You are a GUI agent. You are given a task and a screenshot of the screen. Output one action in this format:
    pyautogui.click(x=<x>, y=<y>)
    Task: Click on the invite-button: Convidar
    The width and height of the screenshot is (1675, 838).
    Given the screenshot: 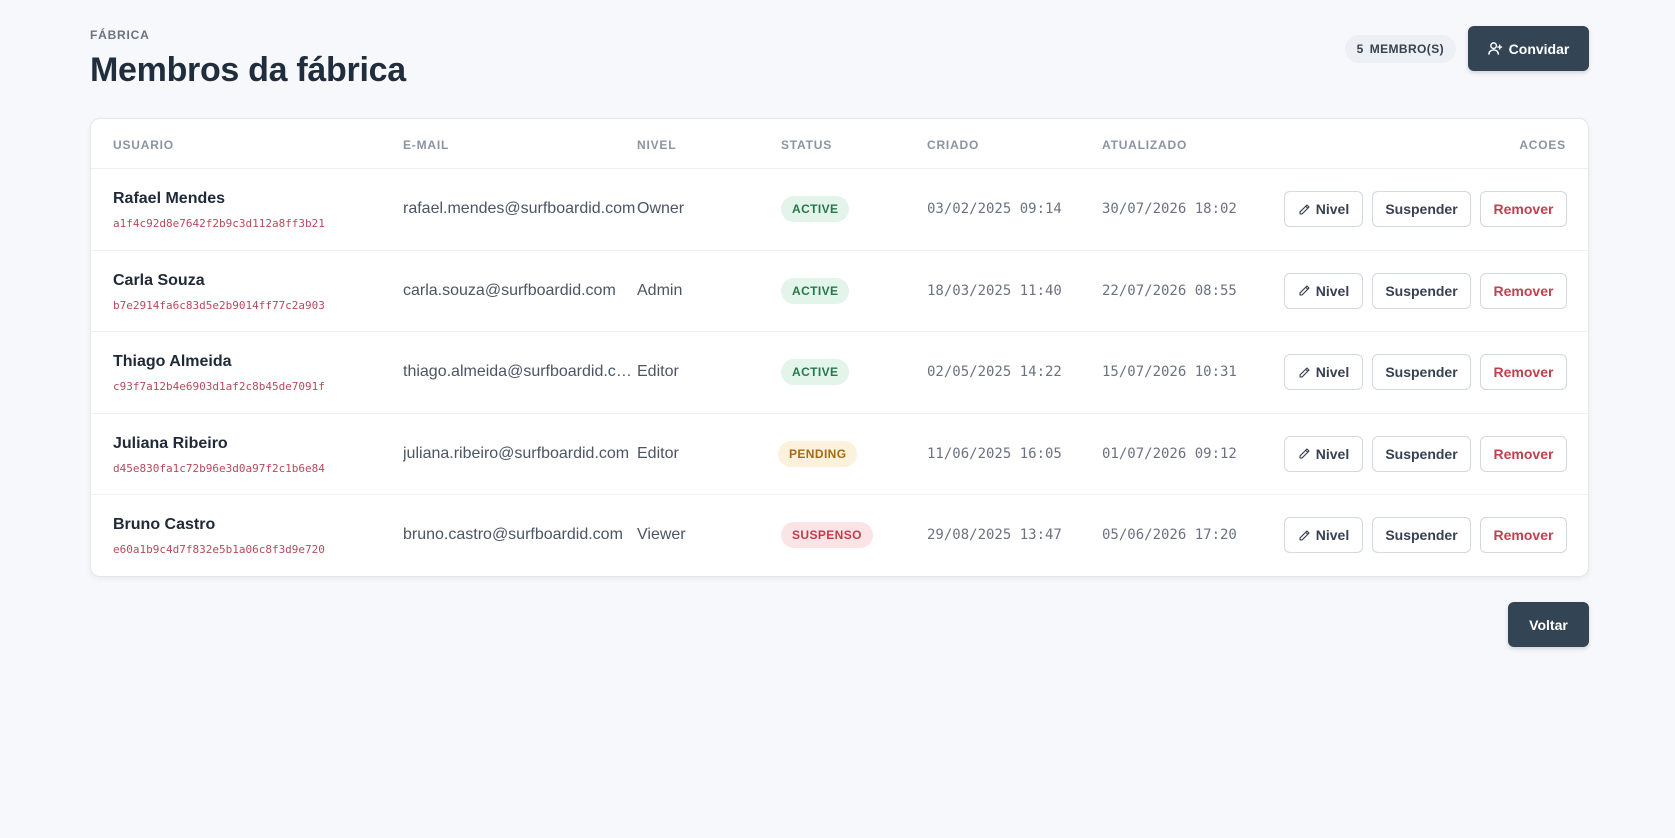 What is the action you would take?
    pyautogui.click(x=1528, y=48)
    